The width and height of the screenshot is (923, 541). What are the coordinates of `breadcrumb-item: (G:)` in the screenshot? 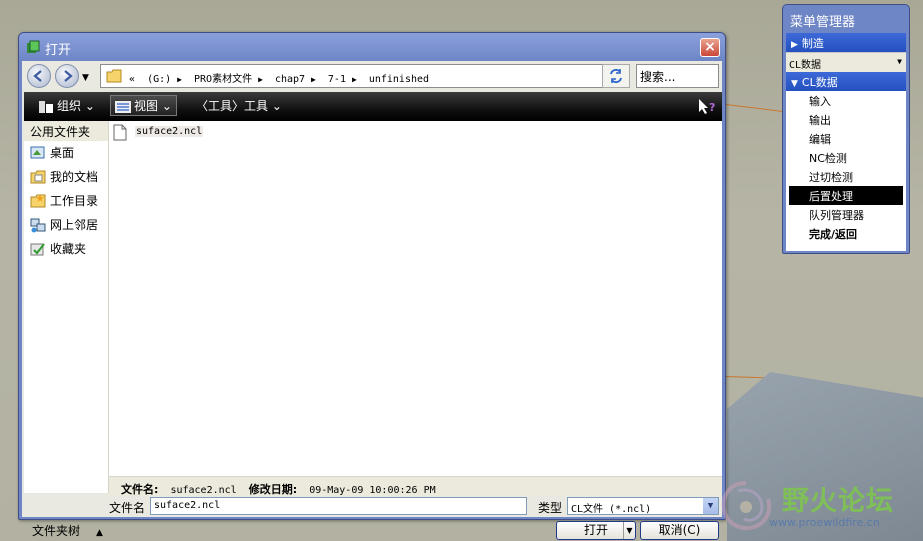 It's located at (159, 79).